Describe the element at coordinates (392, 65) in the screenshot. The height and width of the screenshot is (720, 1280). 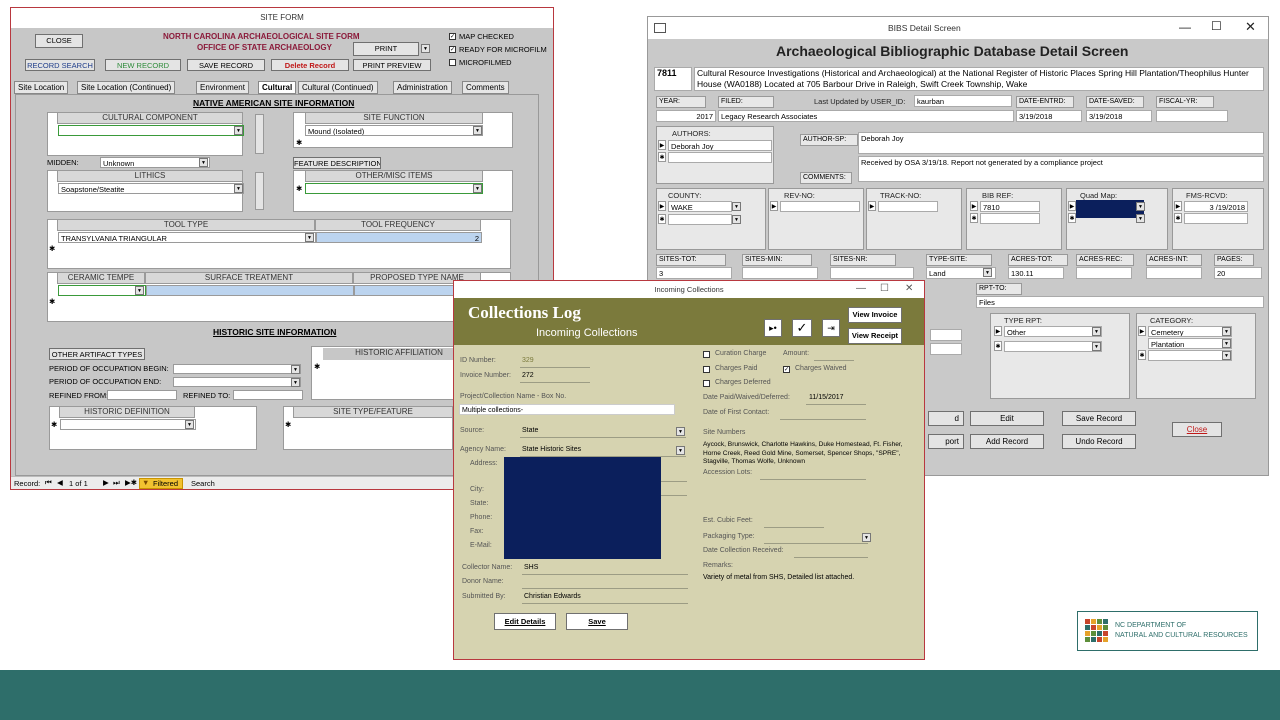
I see `print-preview-button: PRINT PREVIEW` at that location.